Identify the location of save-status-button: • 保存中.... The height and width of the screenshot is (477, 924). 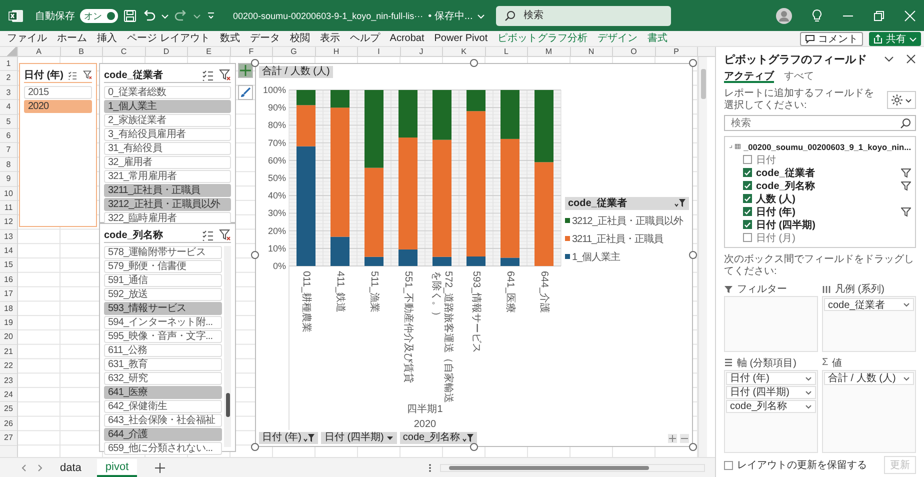
(456, 15).